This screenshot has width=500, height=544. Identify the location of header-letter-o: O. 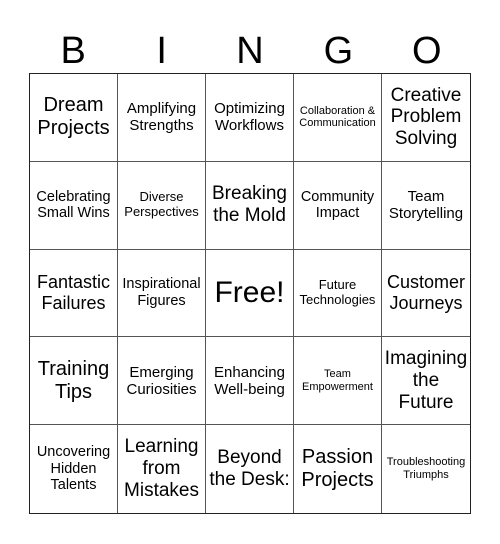
(427, 51).